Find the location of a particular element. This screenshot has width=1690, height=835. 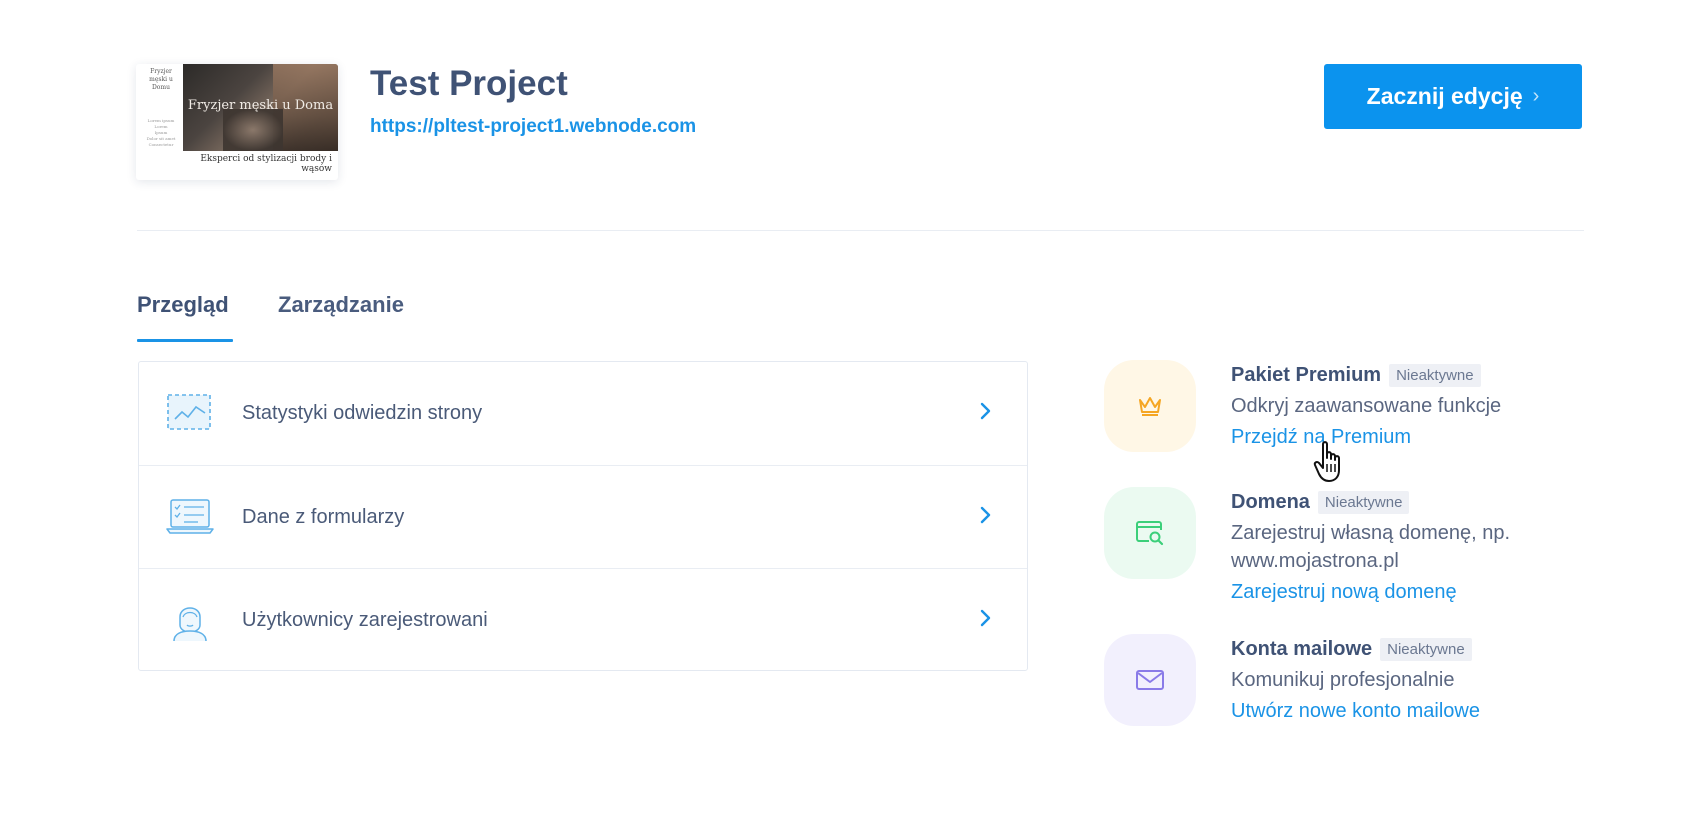

header-divider is located at coordinates (860, 230).